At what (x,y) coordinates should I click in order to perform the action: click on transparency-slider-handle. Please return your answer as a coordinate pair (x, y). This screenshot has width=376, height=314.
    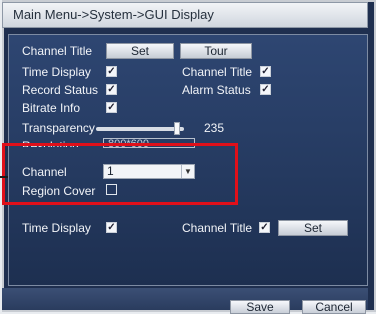
    Looking at the image, I should click on (177, 128).